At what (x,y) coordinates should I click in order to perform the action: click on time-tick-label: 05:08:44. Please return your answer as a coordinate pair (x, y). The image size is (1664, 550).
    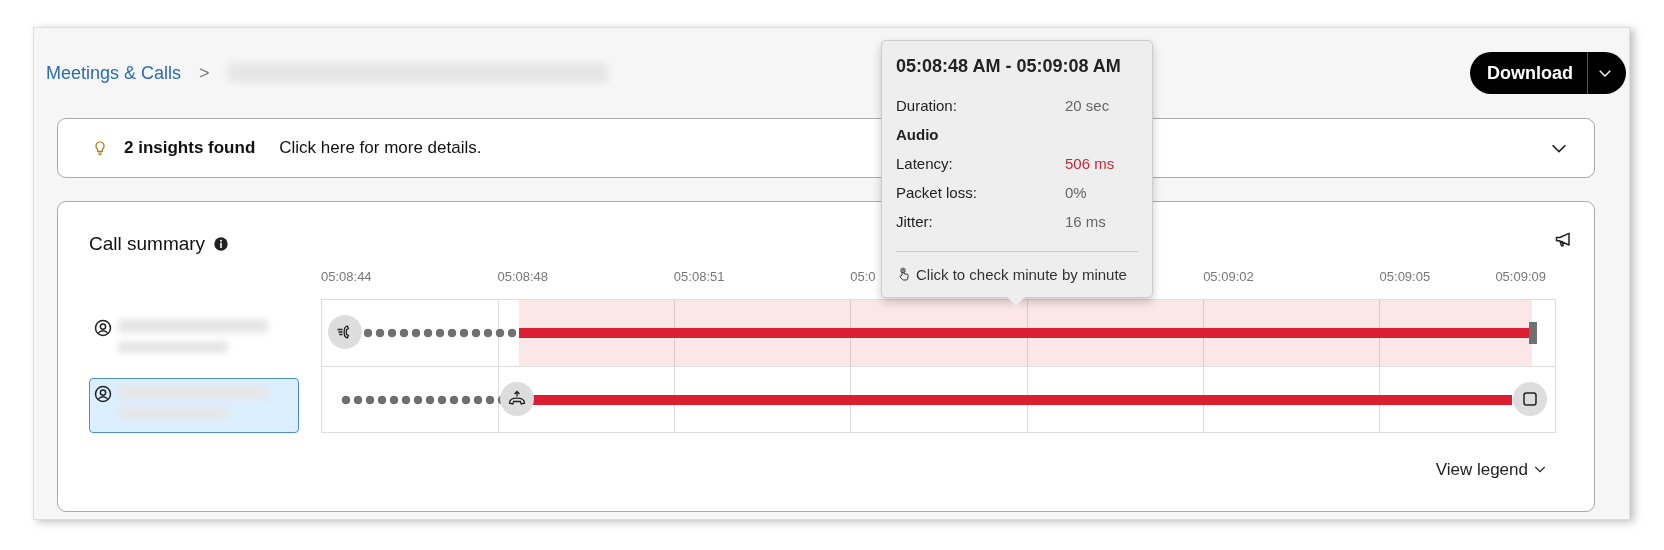
    Looking at the image, I should click on (346, 276).